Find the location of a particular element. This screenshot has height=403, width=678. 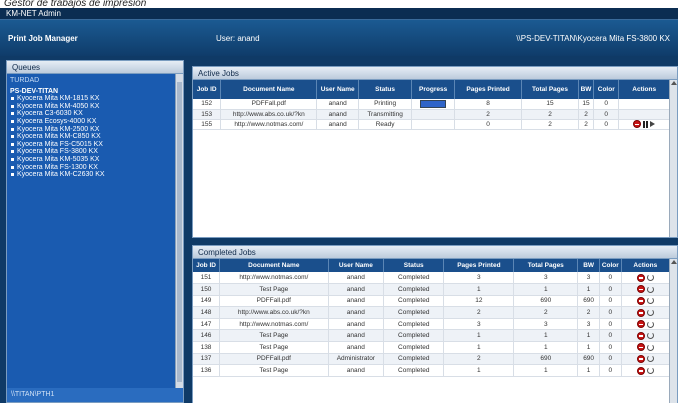

pages-printed: 2 is located at coordinates (479, 312).